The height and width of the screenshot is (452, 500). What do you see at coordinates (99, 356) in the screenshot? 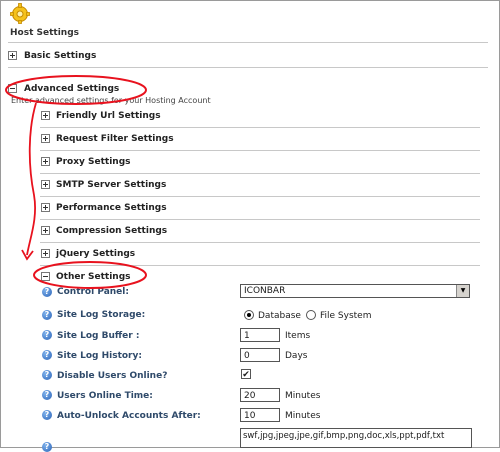
I see `site-log-history-label: Site Log History:` at bounding box center [99, 356].